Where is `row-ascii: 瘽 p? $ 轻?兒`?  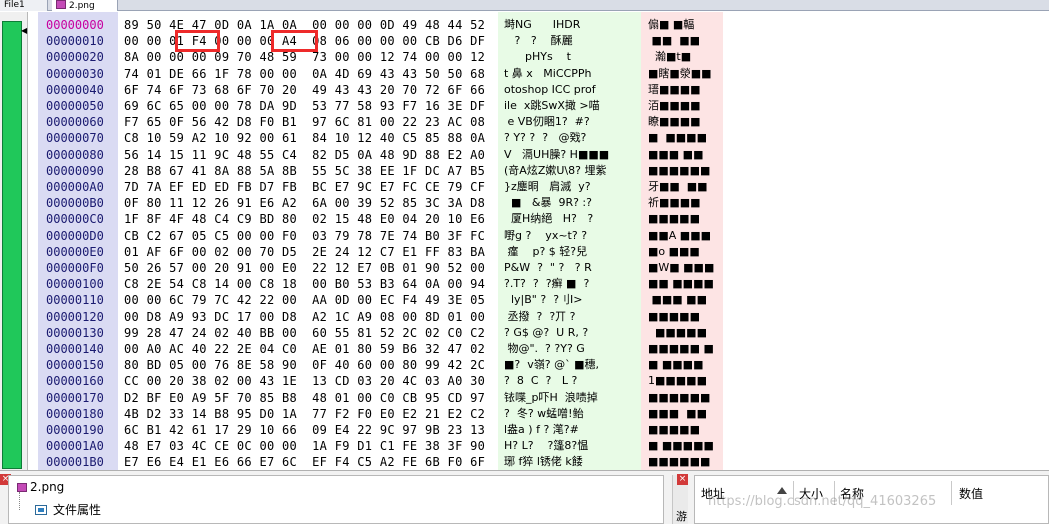 row-ascii: 瘽 p? $ 轻?兒 is located at coordinates (572, 252).